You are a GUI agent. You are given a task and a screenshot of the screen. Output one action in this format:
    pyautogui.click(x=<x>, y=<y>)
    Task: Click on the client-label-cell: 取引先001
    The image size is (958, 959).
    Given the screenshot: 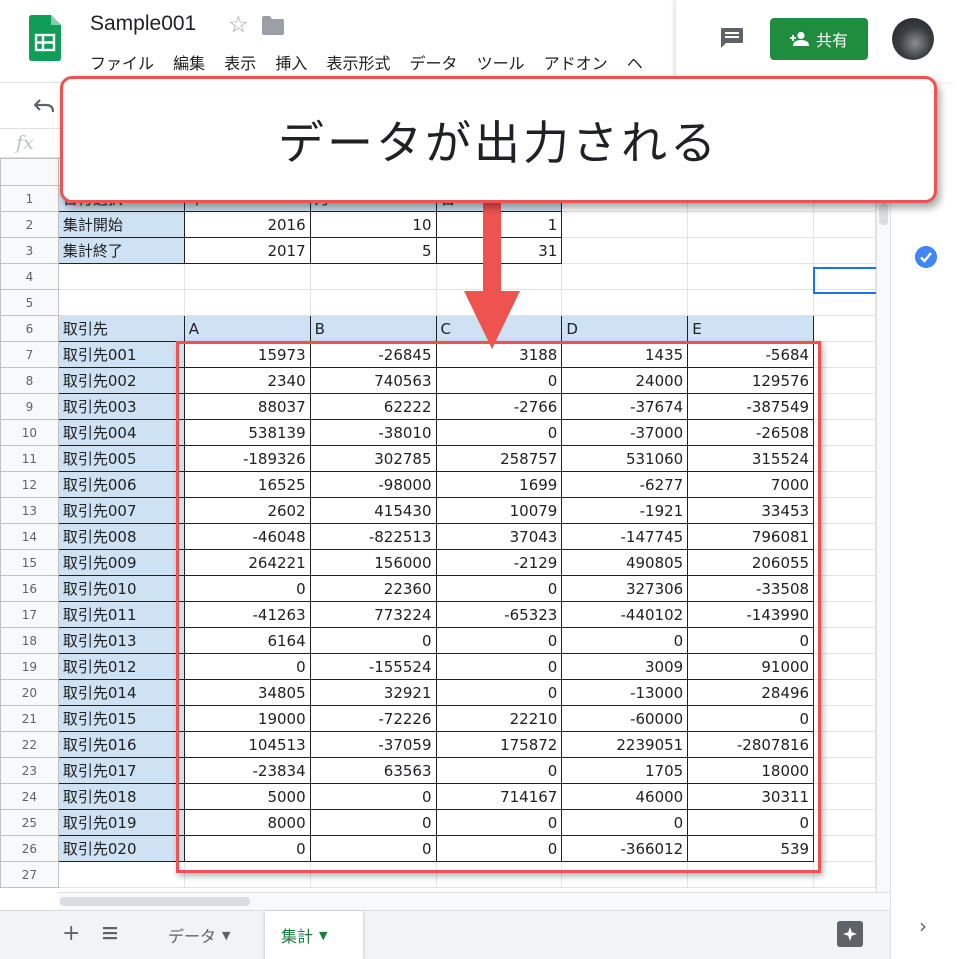 What is the action you would take?
    pyautogui.click(x=121, y=354)
    